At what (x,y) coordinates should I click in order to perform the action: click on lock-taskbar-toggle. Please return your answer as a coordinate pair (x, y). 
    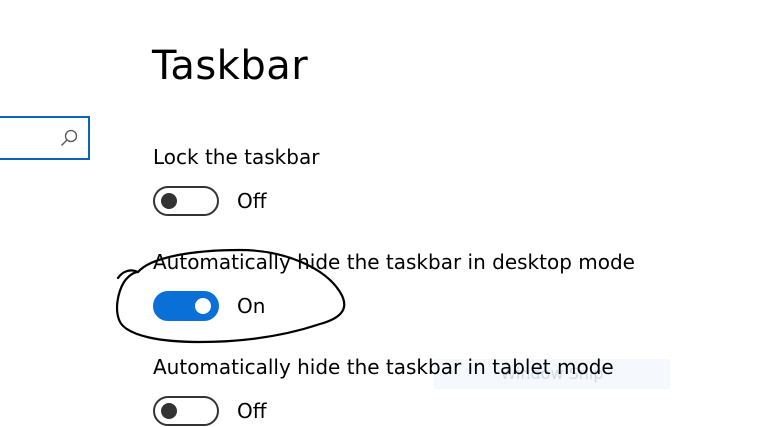
    Looking at the image, I should click on (186, 201).